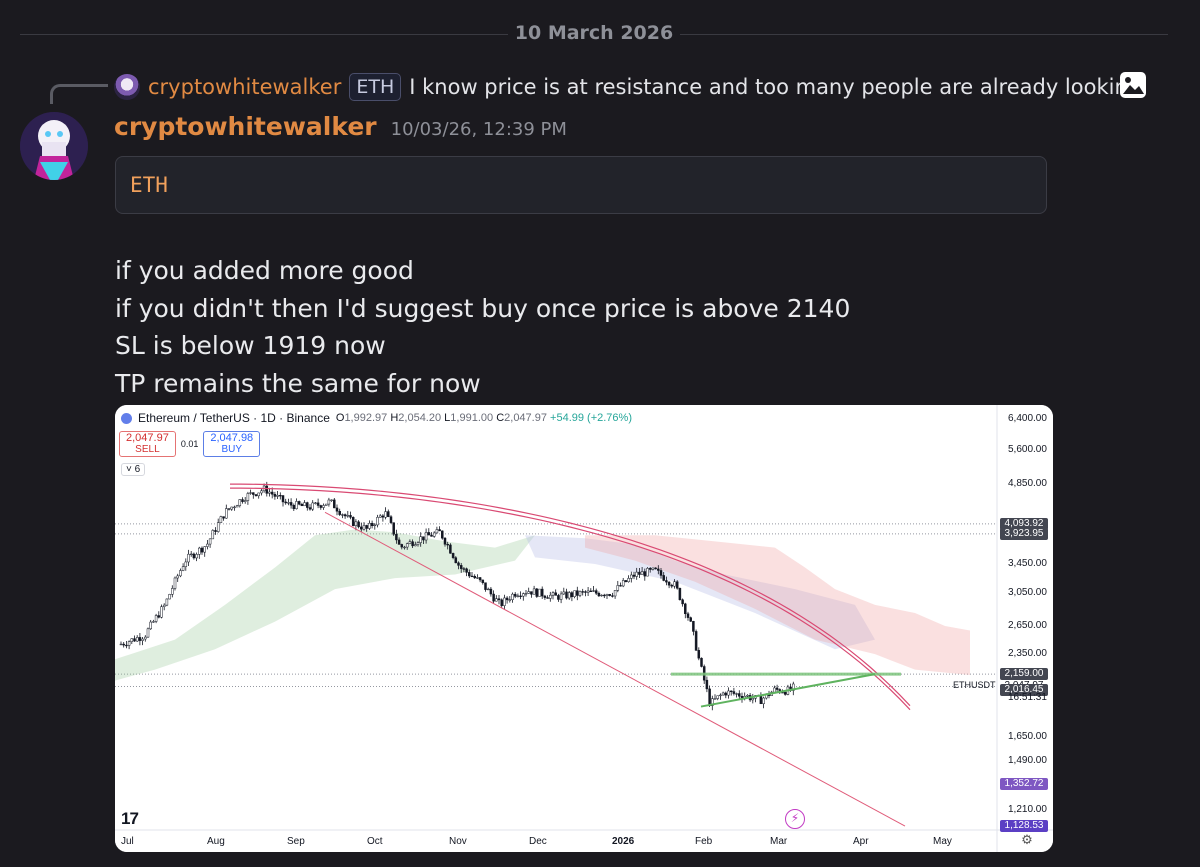 The height and width of the screenshot is (867, 1200). I want to click on timestamp: 10/03/26, 12:39 PM, so click(479, 129).